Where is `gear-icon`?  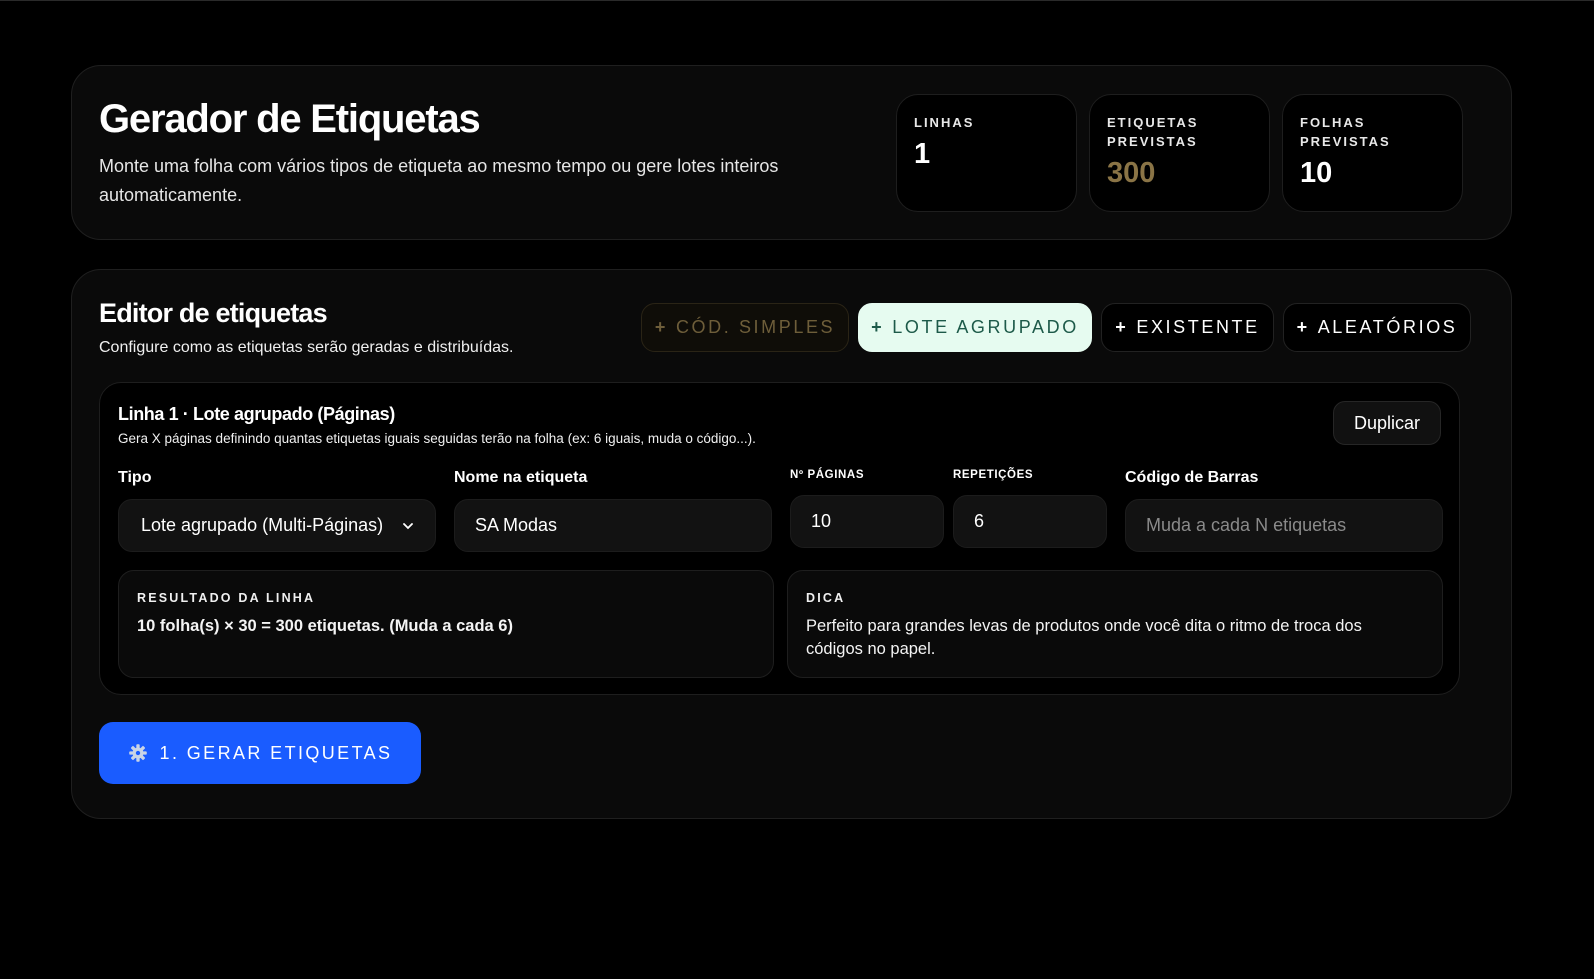 gear-icon is located at coordinates (137, 753).